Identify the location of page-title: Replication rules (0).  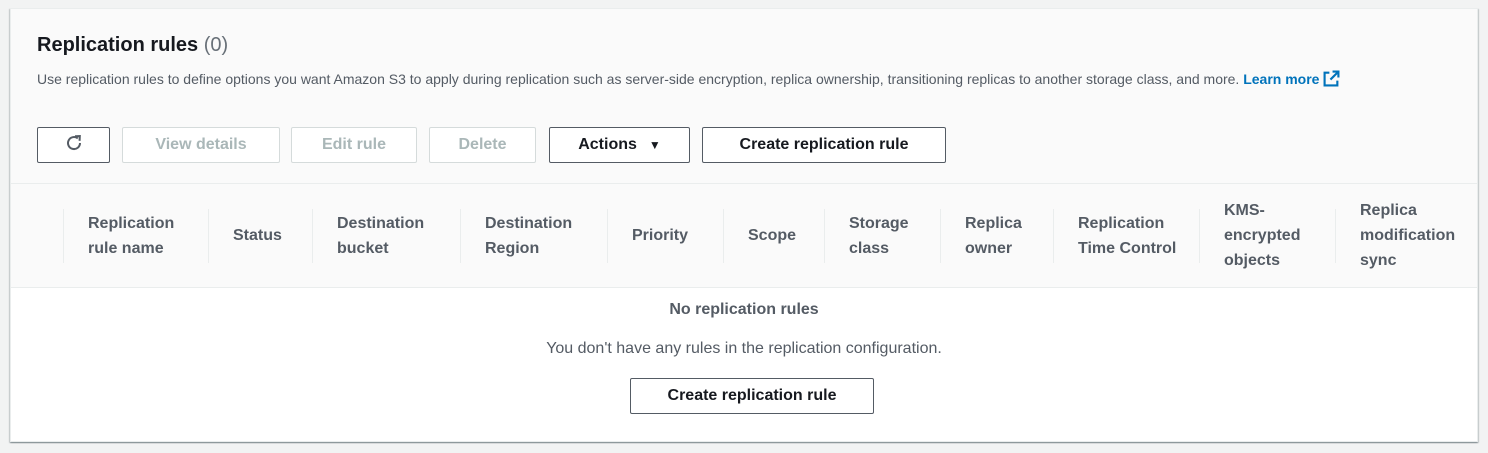
(132, 45).